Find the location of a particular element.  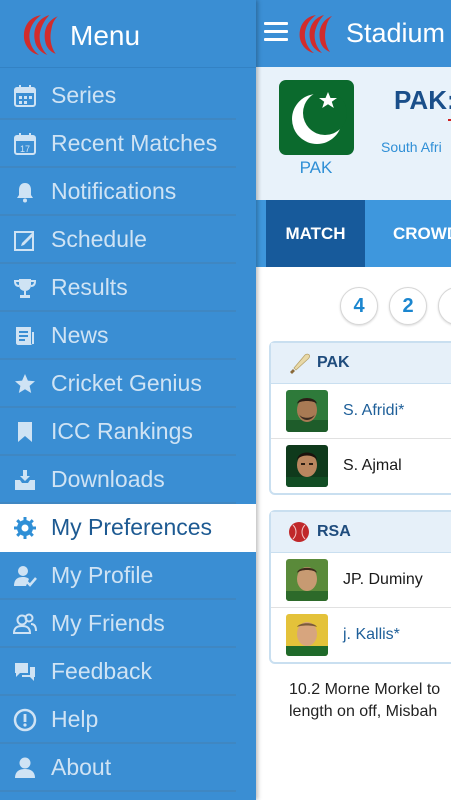

menu-item-label: Downloads is located at coordinates (108, 479).